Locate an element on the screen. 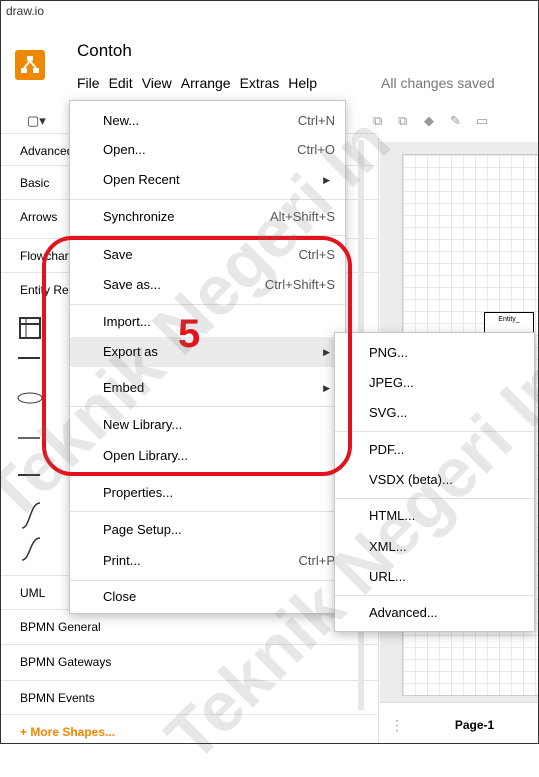 This screenshot has width=539, height=777. menu-view: View is located at coordinates (157, 83).